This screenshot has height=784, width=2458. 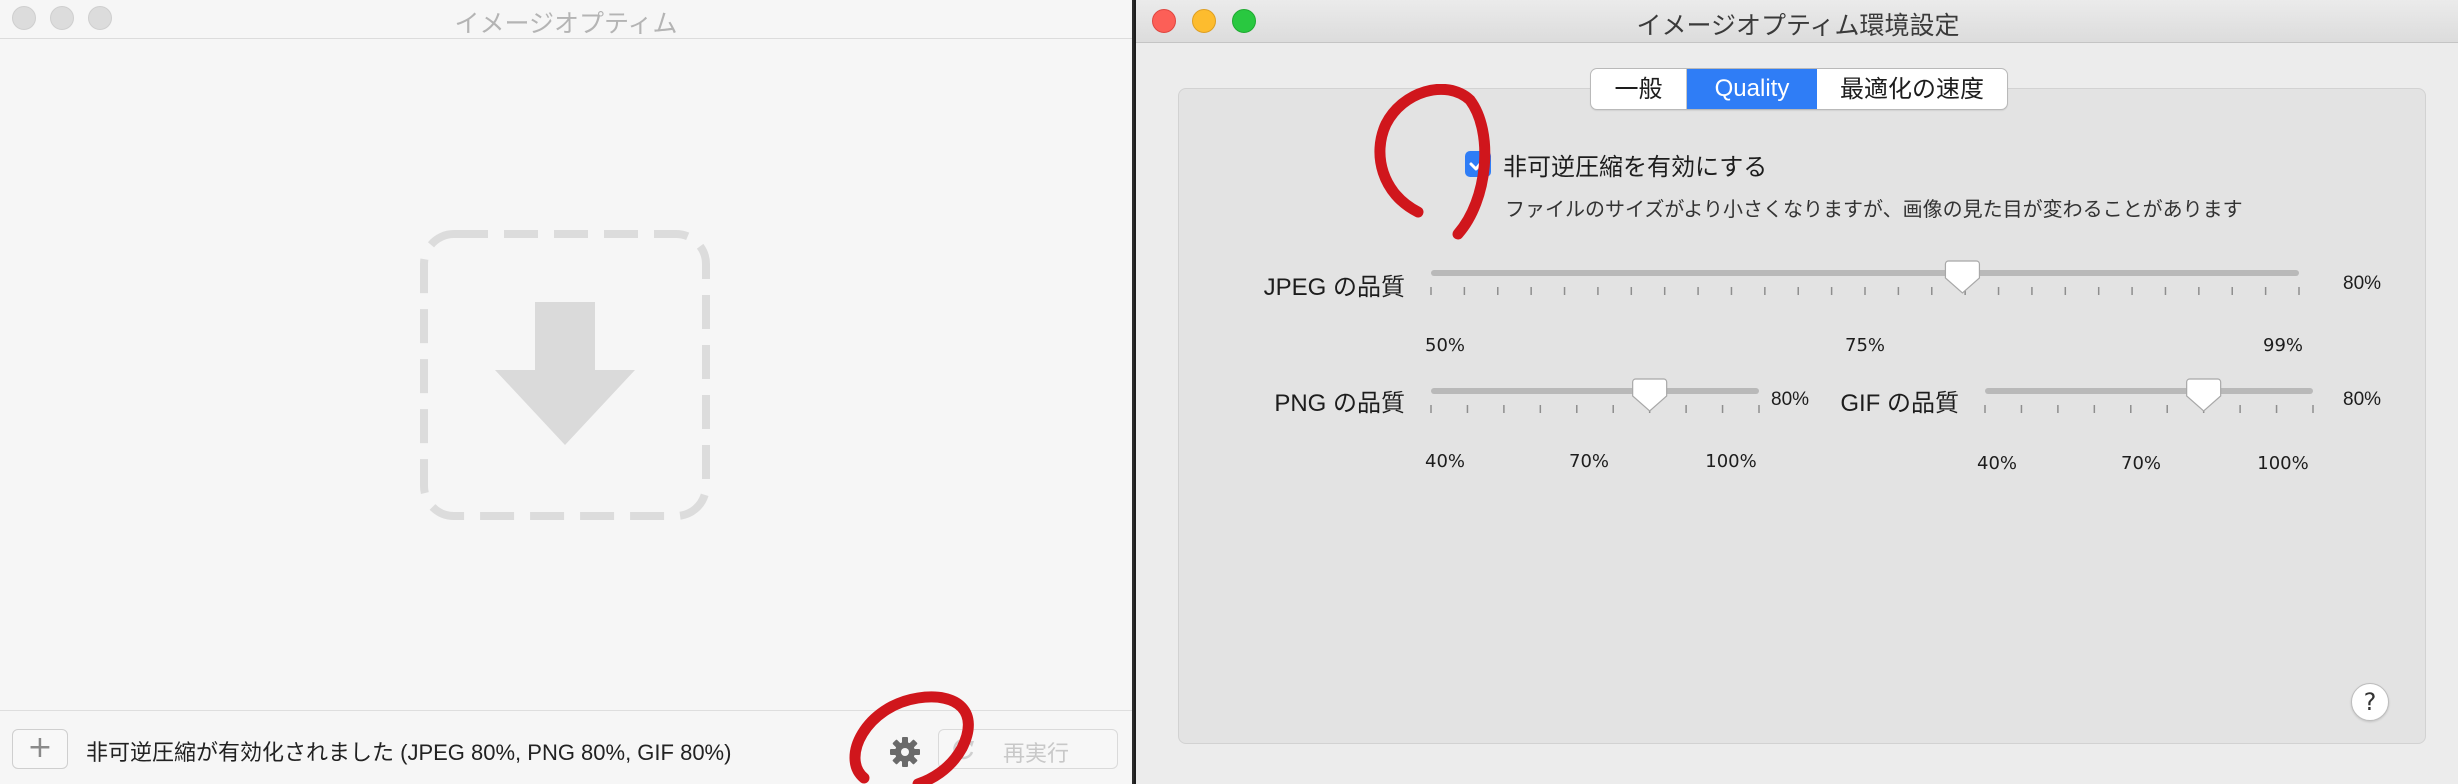 I want to click on gear-icon, so click(x=905, y=752).